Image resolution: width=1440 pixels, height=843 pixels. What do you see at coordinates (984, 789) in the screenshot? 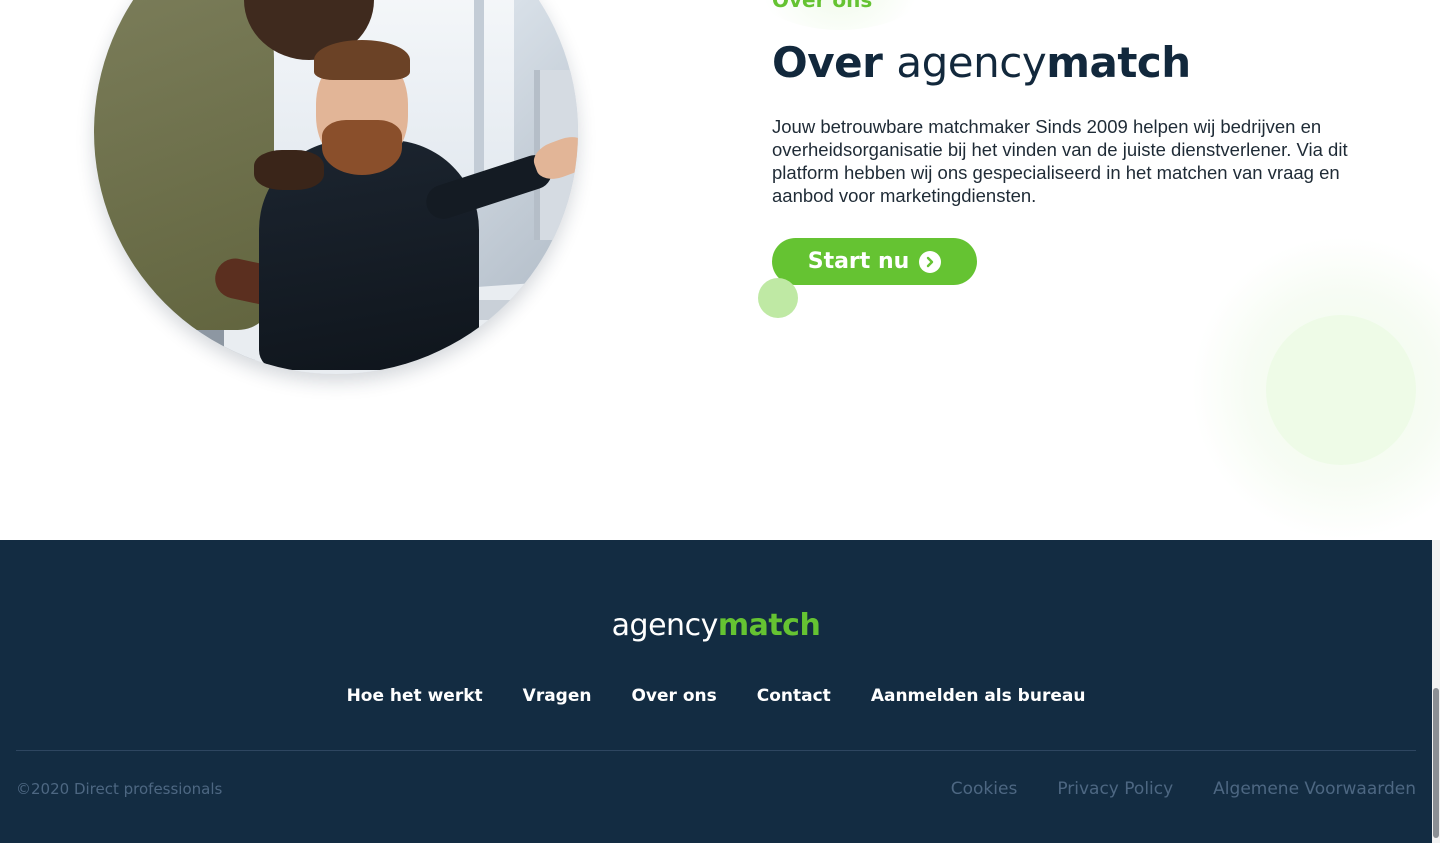
I see `legal-link-cookies: Cookies` at bounding box center [984, 789].